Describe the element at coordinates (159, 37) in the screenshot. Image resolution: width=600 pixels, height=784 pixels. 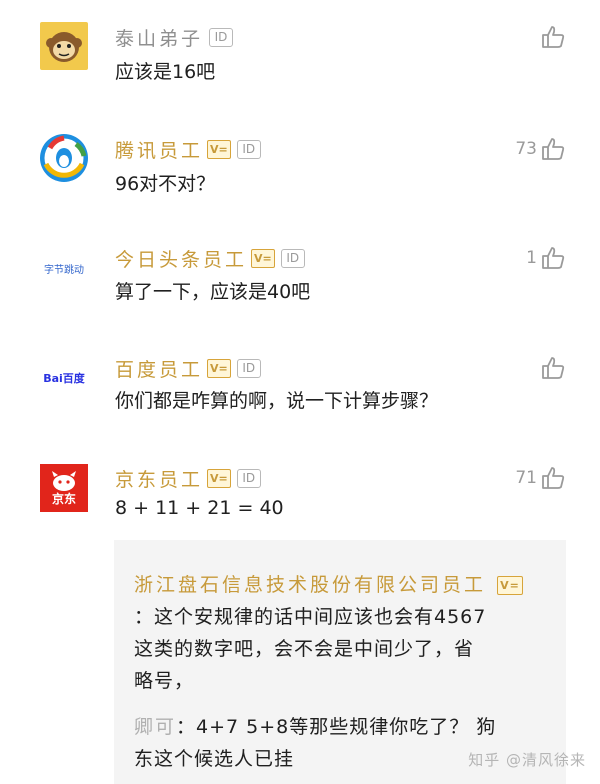
I see `username: 泰山弟子` at that location.